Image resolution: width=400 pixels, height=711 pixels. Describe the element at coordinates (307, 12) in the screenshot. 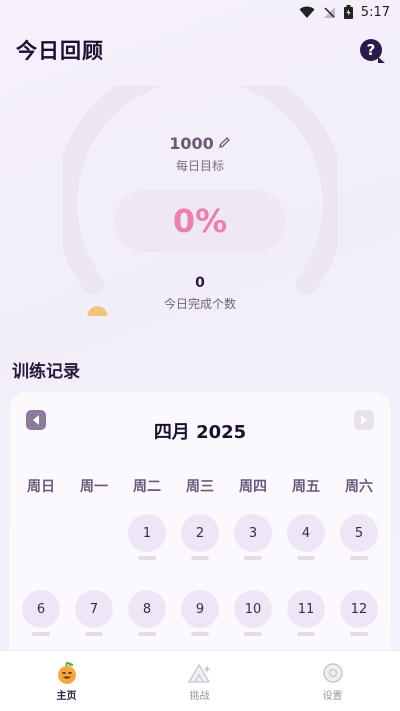

I see `wifi-icon` at that location.